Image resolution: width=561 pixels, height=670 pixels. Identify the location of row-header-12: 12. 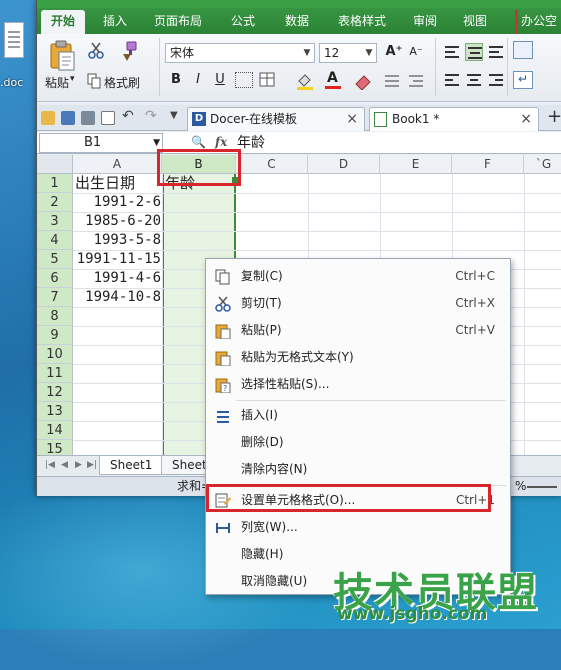
(55, 392).